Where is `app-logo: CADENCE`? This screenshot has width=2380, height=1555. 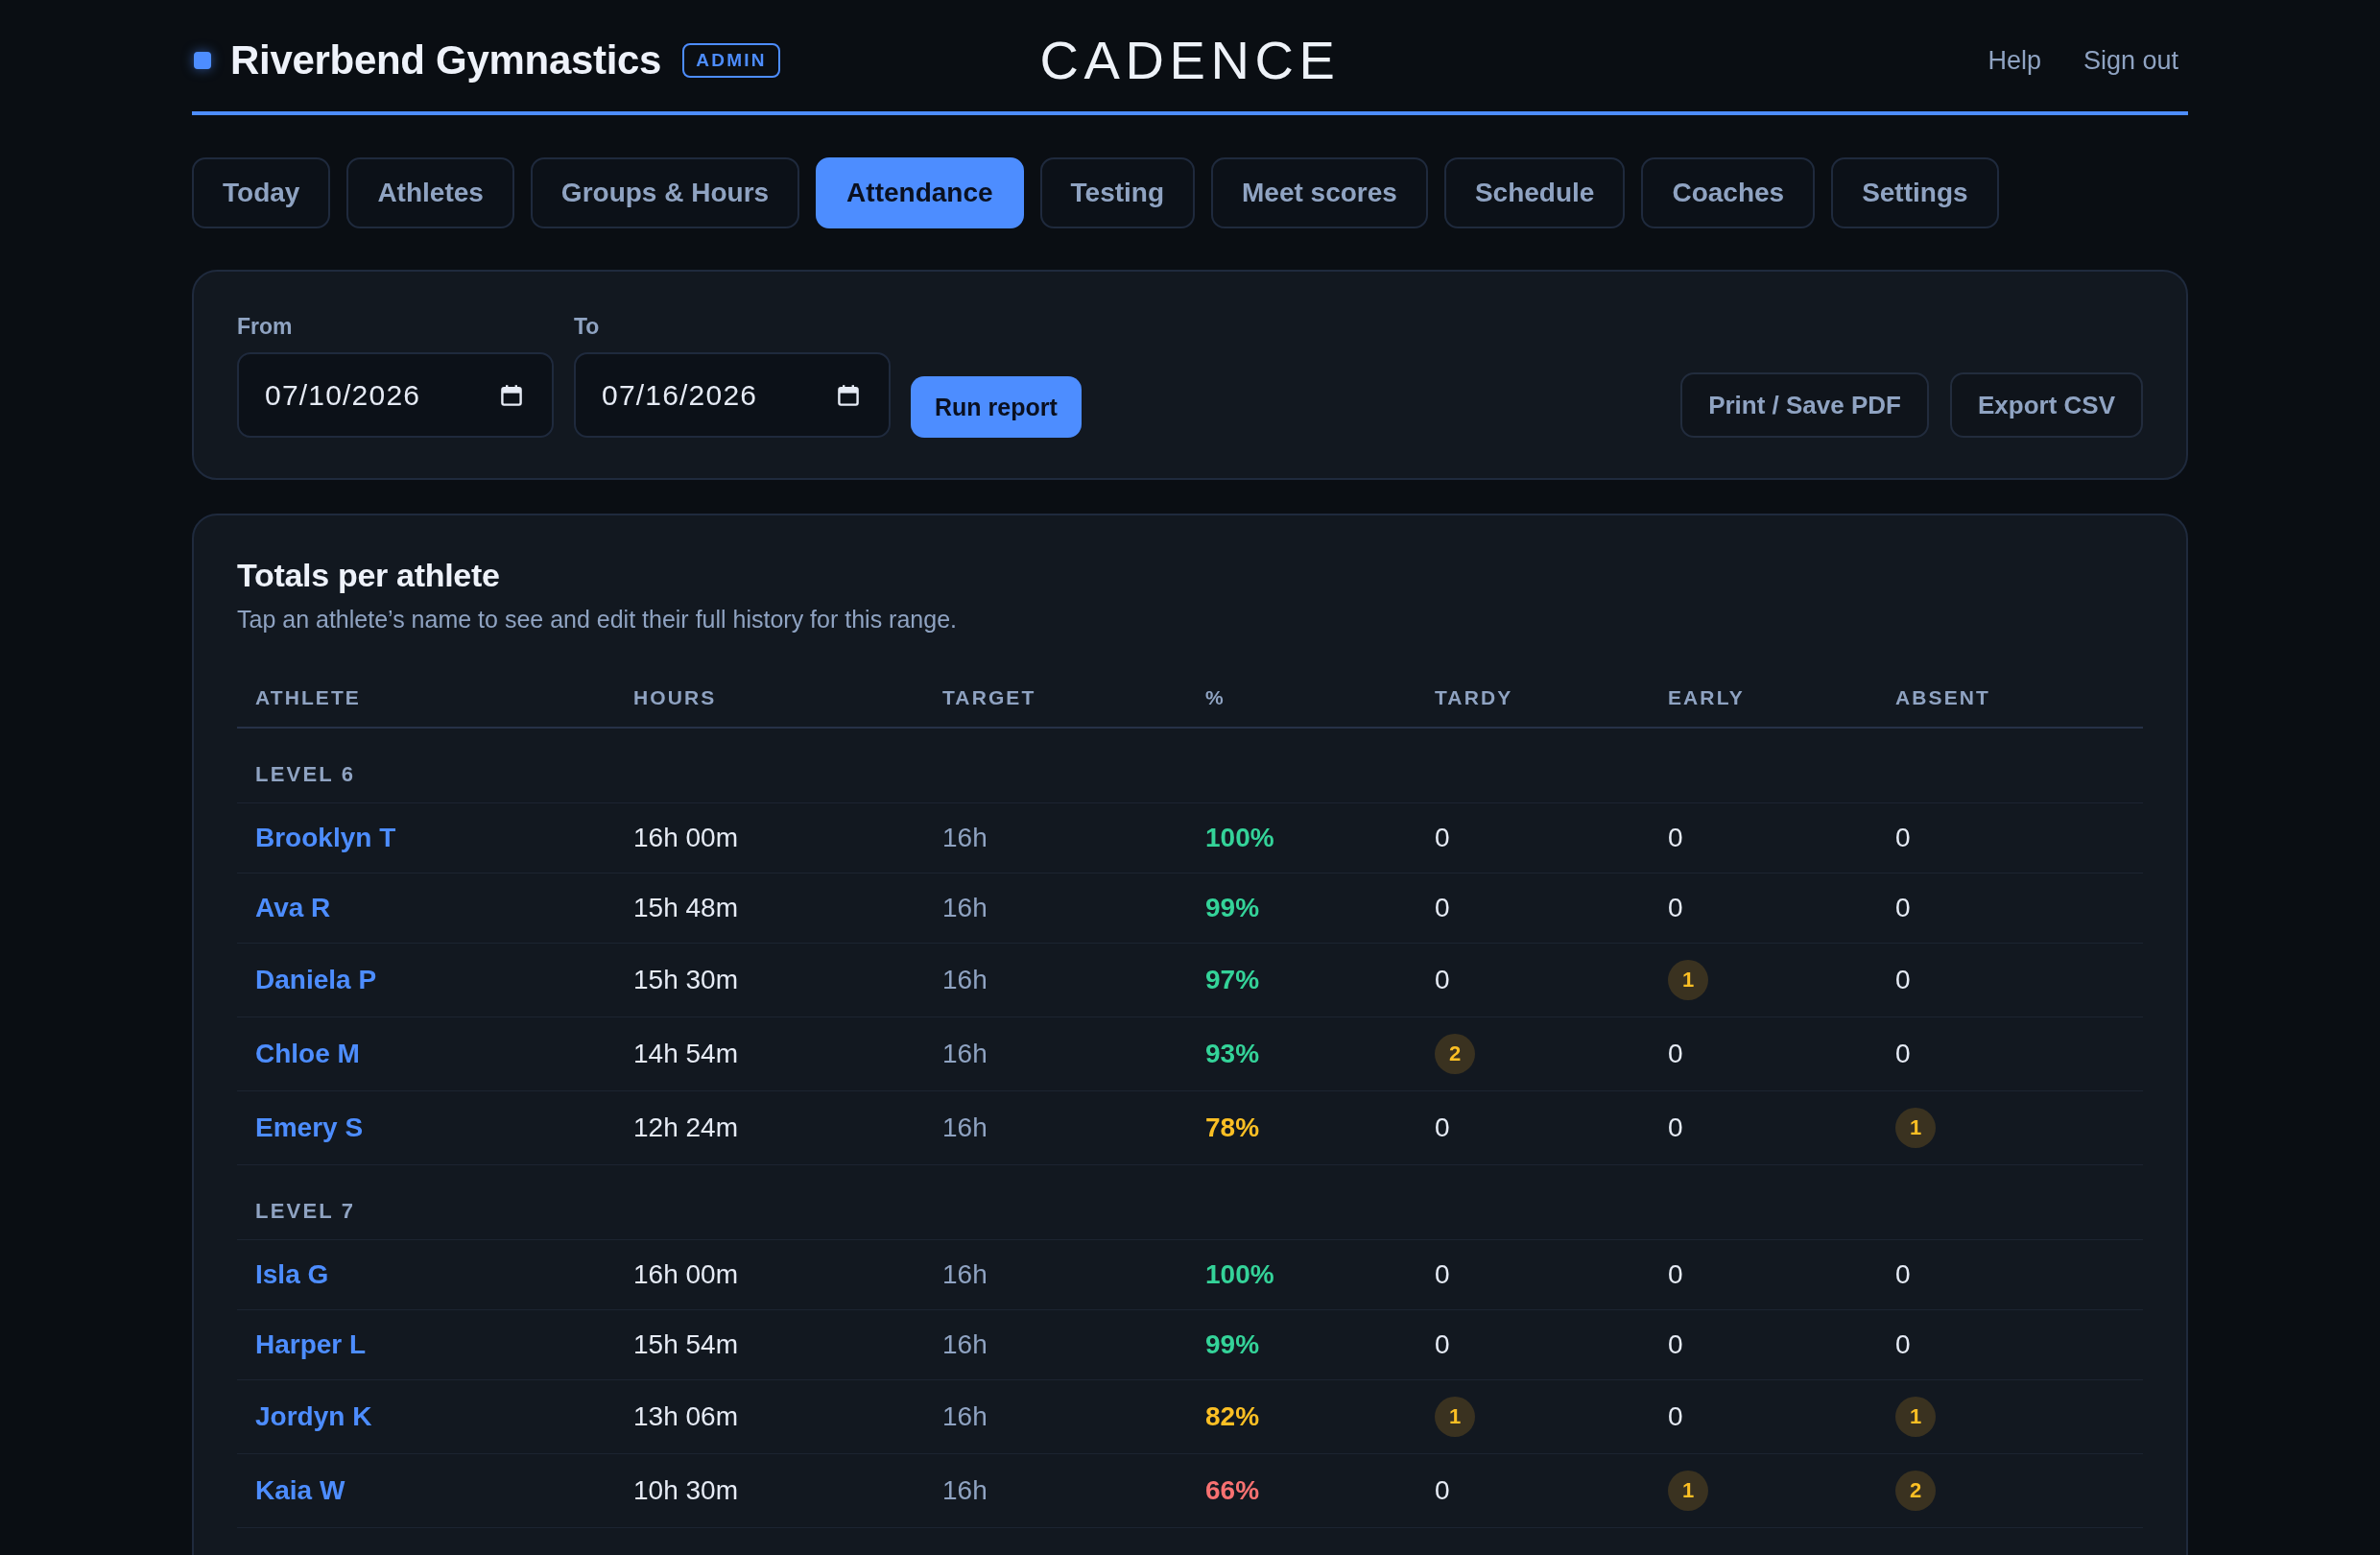
app-logo: CADENCE is located at coordinates (1190, 61).